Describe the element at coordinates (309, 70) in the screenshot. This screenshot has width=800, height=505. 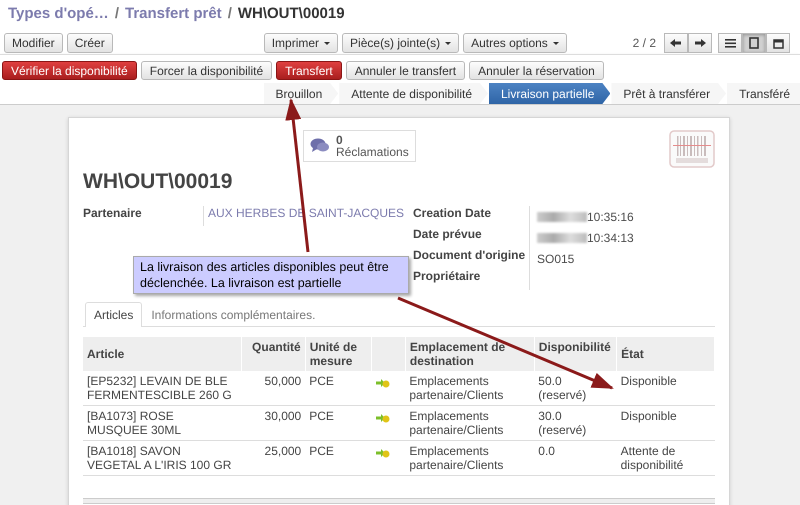
I see `action-button: Transfert` at that location.